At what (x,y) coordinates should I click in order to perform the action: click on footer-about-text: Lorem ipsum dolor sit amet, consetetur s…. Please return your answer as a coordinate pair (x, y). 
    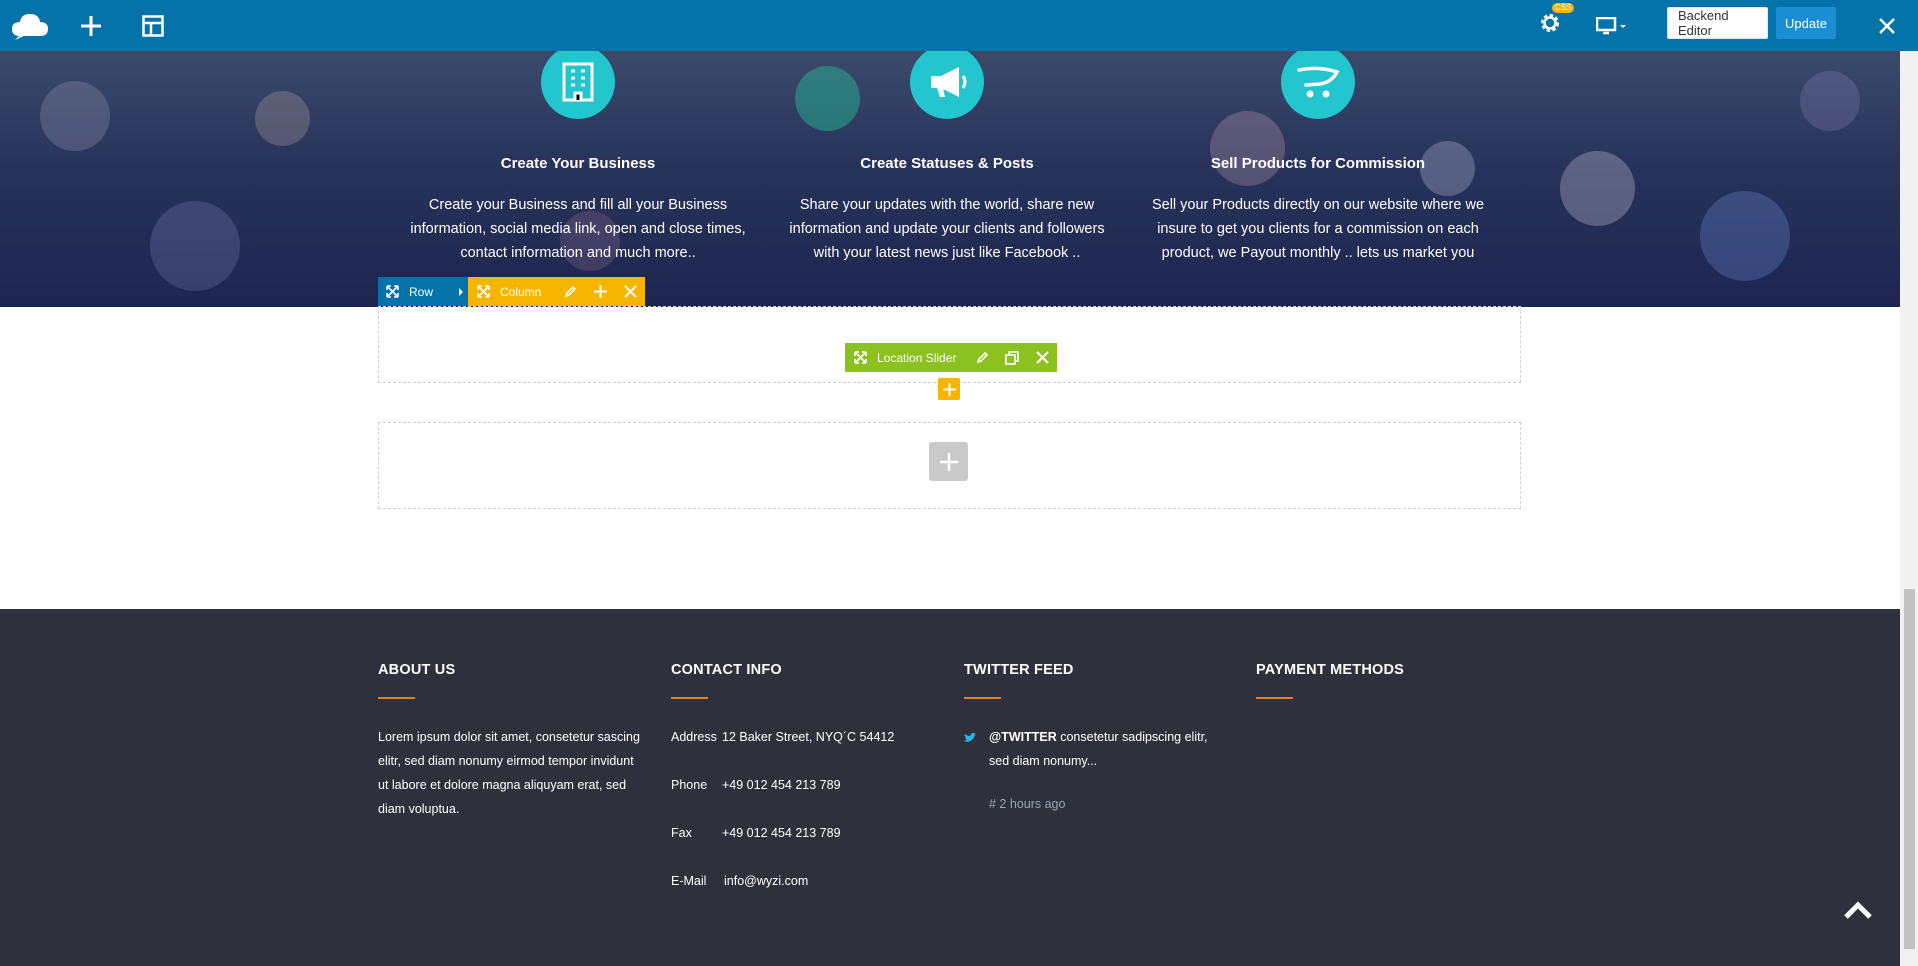
    Looking at the image, I should click on (509, 773).